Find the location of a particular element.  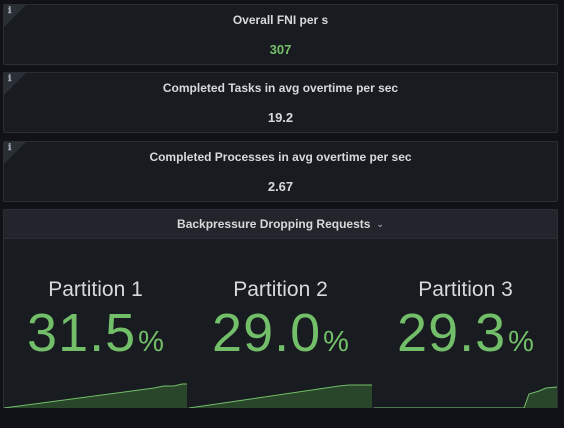

row-title: Backpressure Dropping Requests is located at coordinates (274, 224).